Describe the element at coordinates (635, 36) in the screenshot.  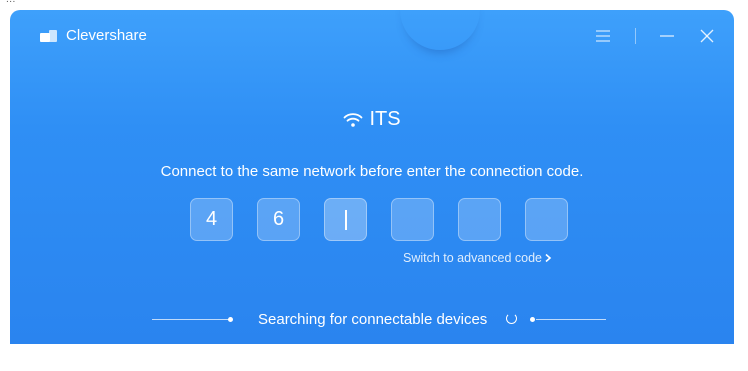
I see `window-controls-separator` at that location.